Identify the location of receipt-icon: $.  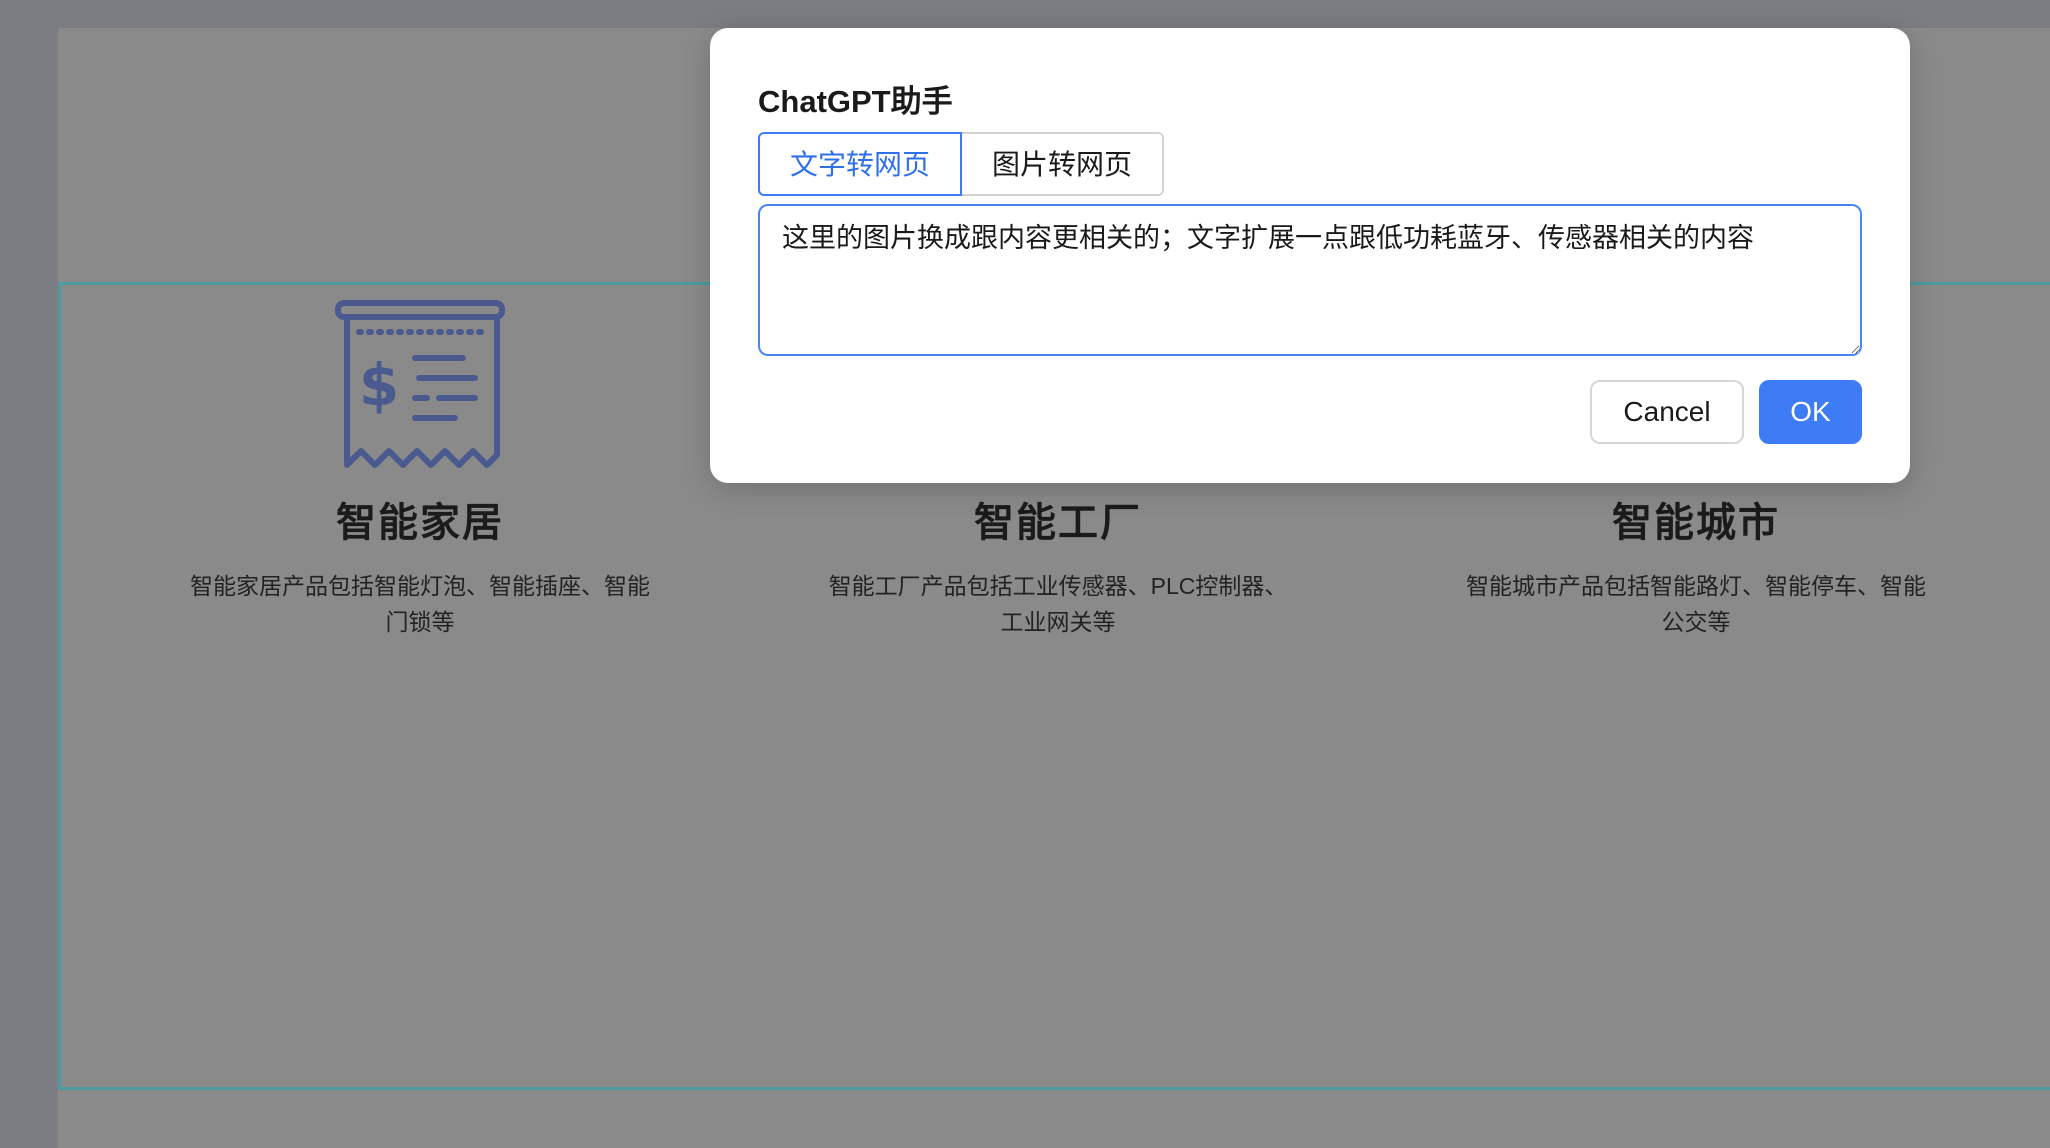
(420, 384).